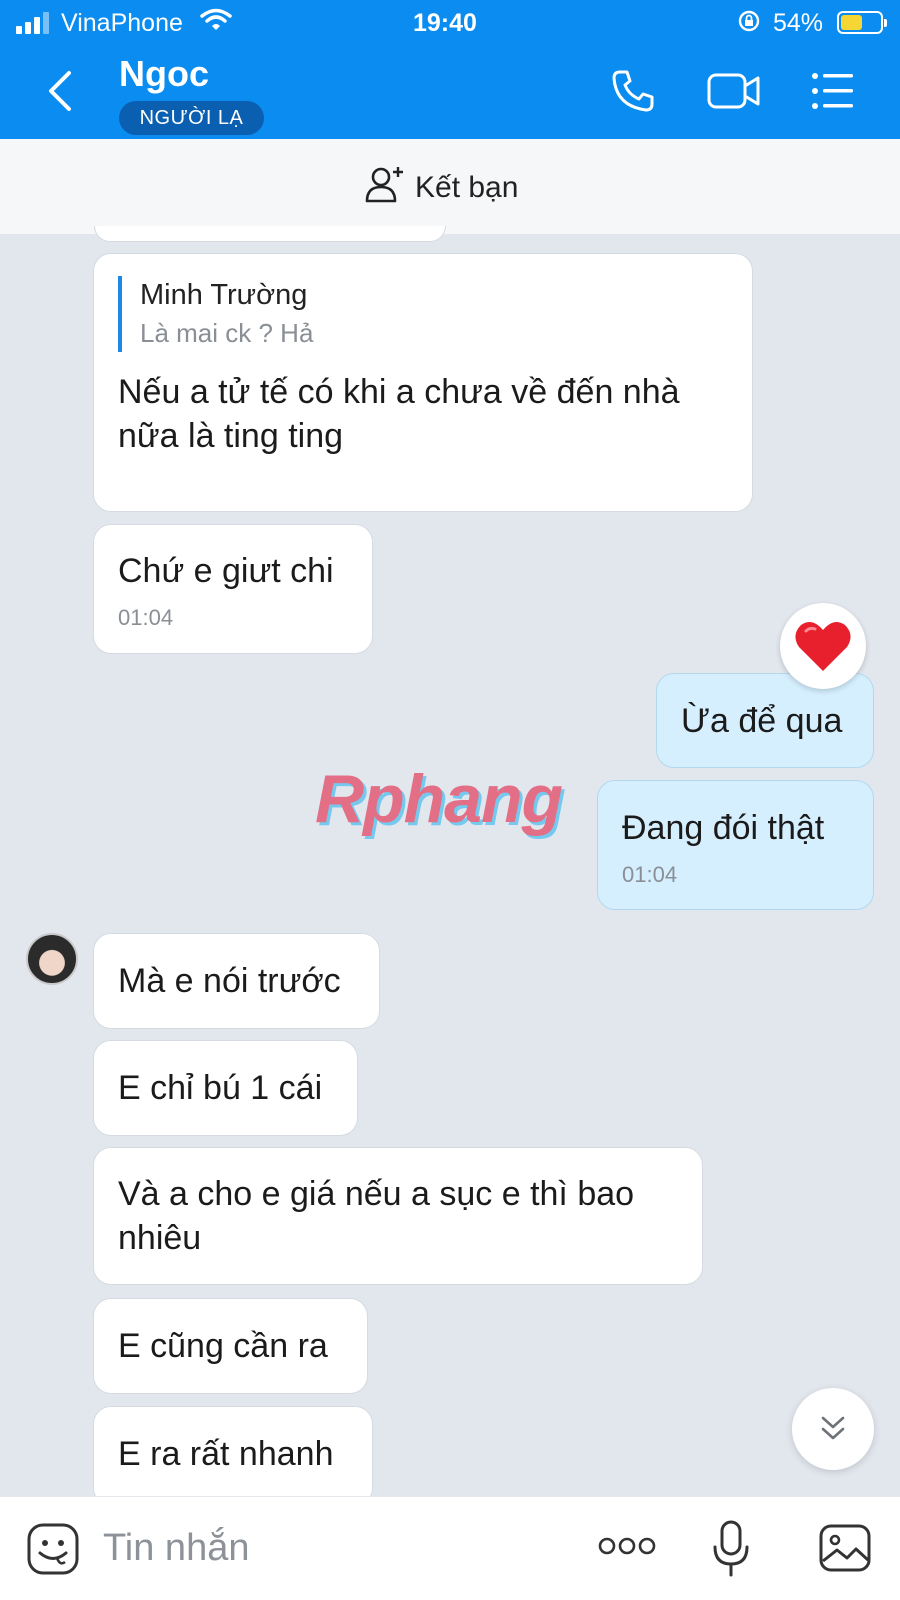 The width and height of the screenshot is (900, 1600). What do you see at coordinates (385, 188) in the screenshot?
I see `add-friend-icon` at bounding box center [385, 188].